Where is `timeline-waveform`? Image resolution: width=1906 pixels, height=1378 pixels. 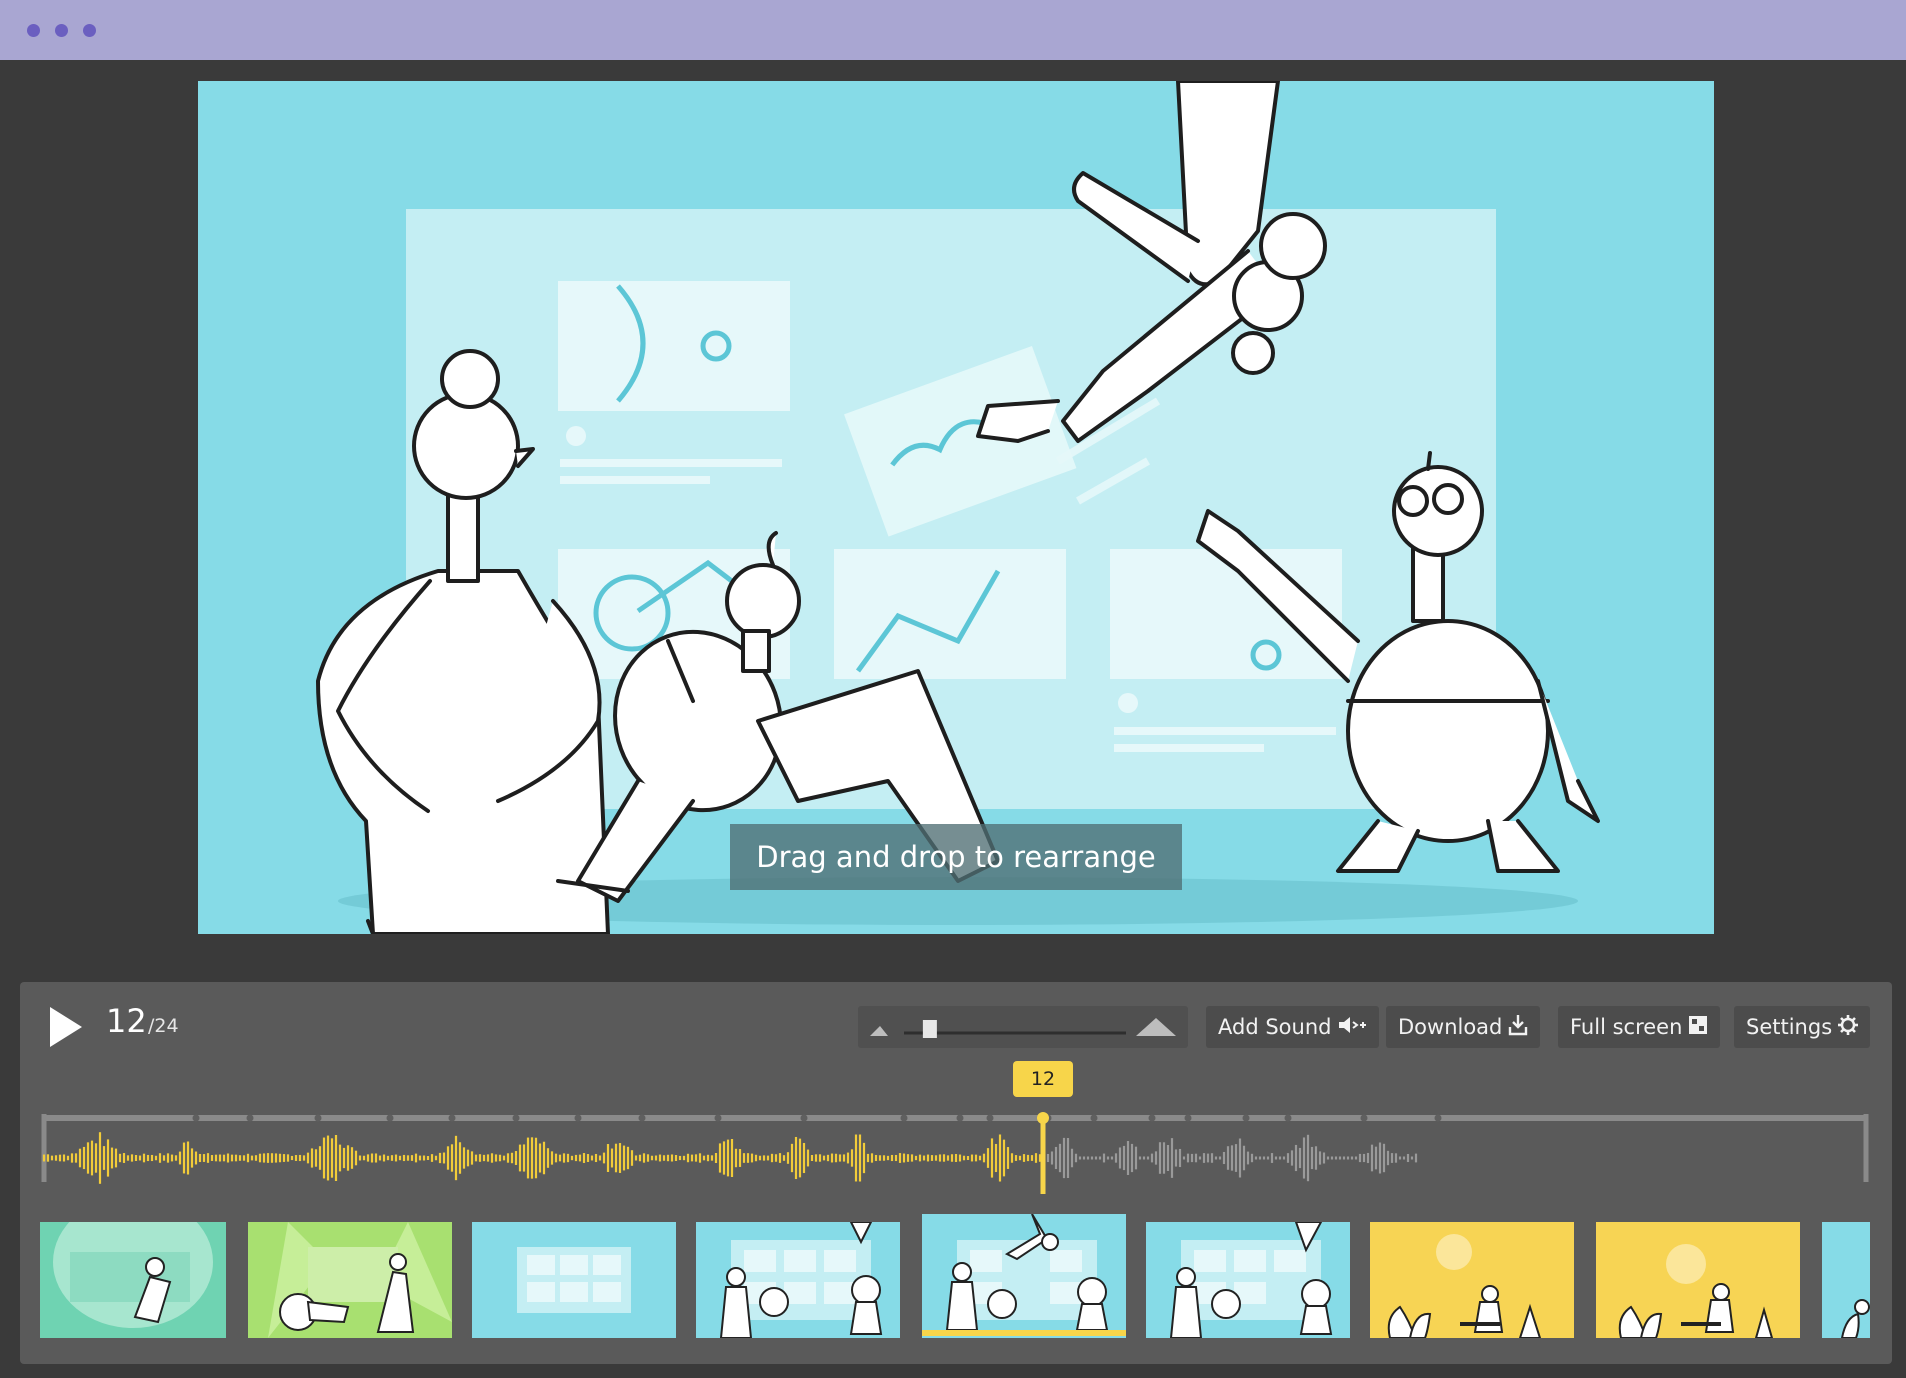 timeline-waveform is located at coordinates (955, 1148).